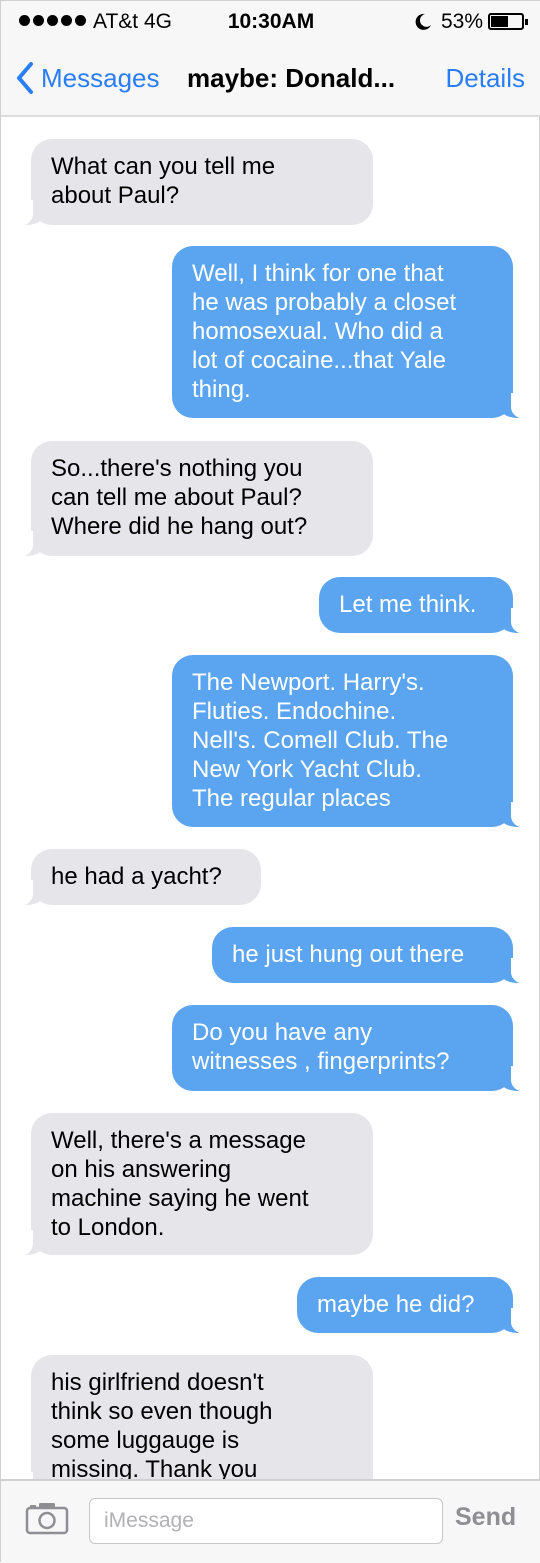  What do you see at coordinates (270, 23) in the screenshot?
I see `status-bar: AT&t 4G 10:30AM 53%` at bounding box center [270, 23].